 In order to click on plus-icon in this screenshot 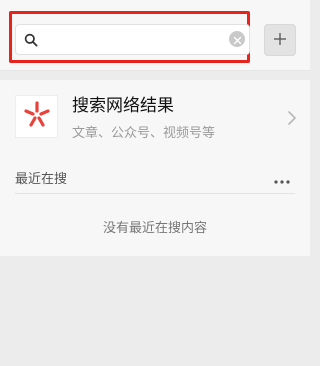, I will do `click(280, 40)`.